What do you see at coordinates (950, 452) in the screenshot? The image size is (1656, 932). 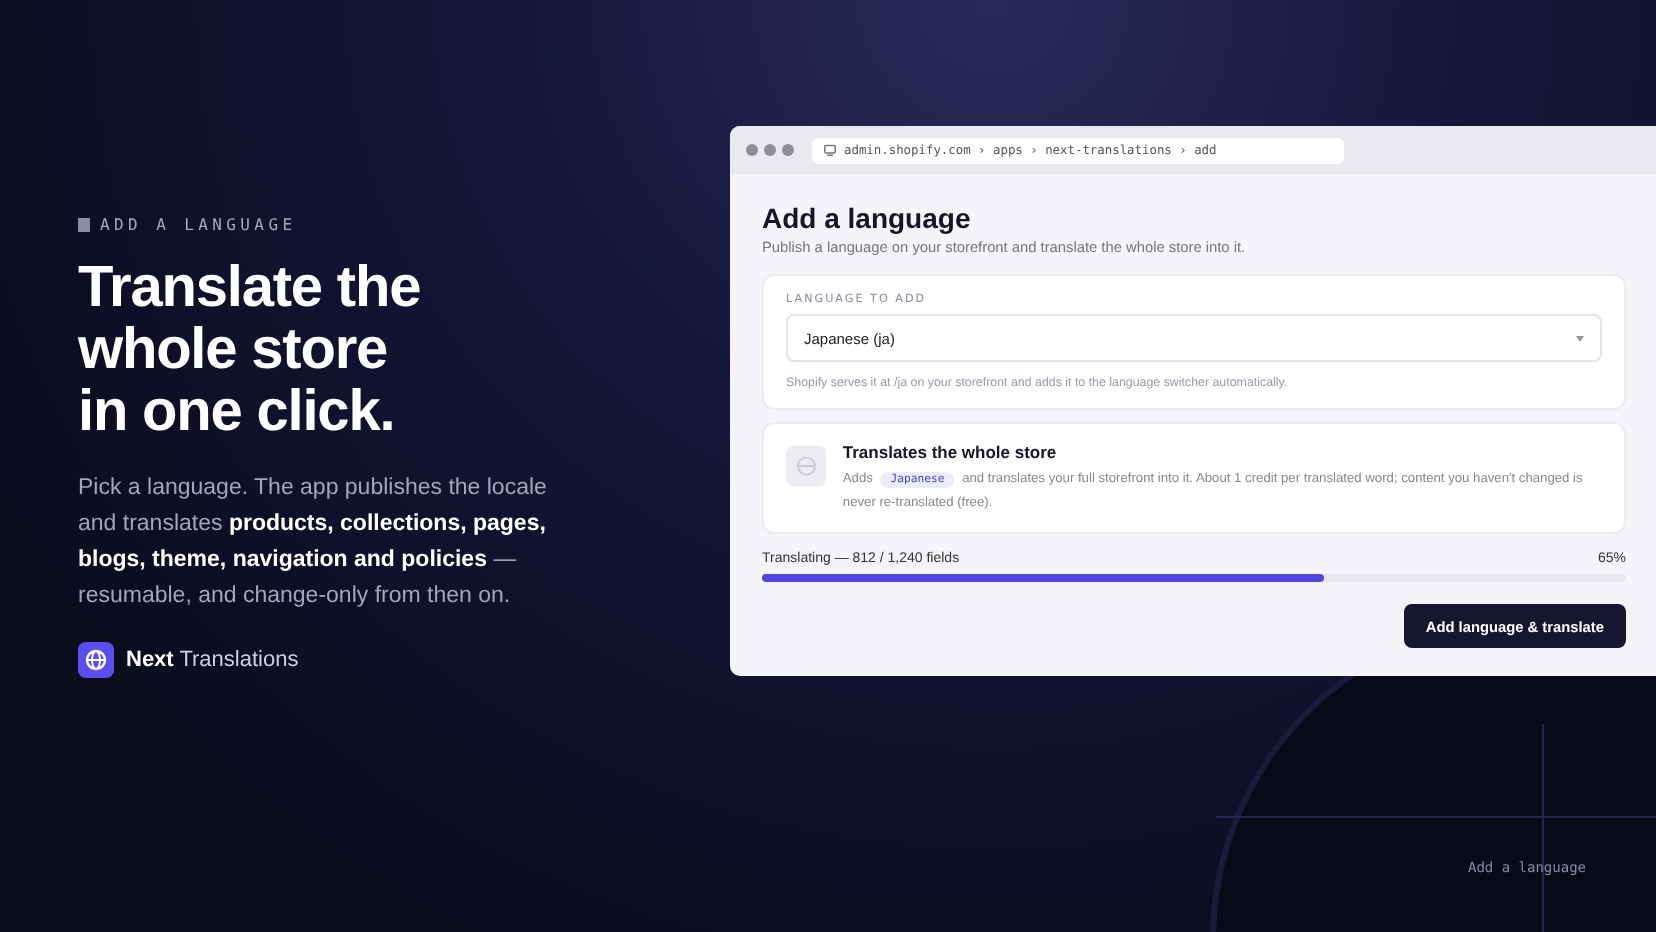 I see `info-title: Translates the whole store` at bounding box center [950, 452].